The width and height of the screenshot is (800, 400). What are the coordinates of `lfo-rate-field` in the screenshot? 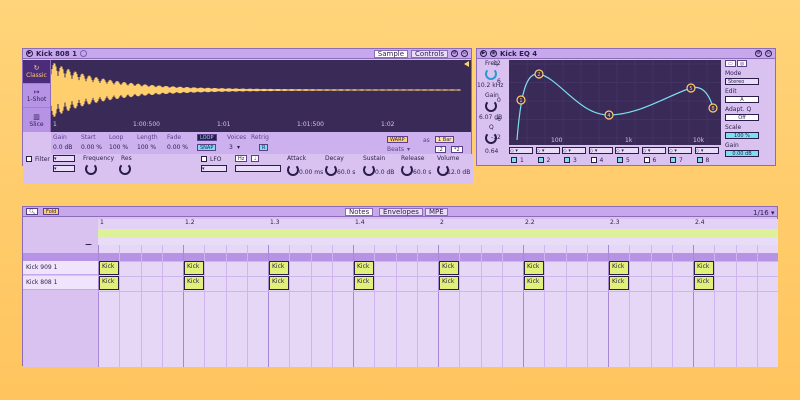 It's located at (258, 168).